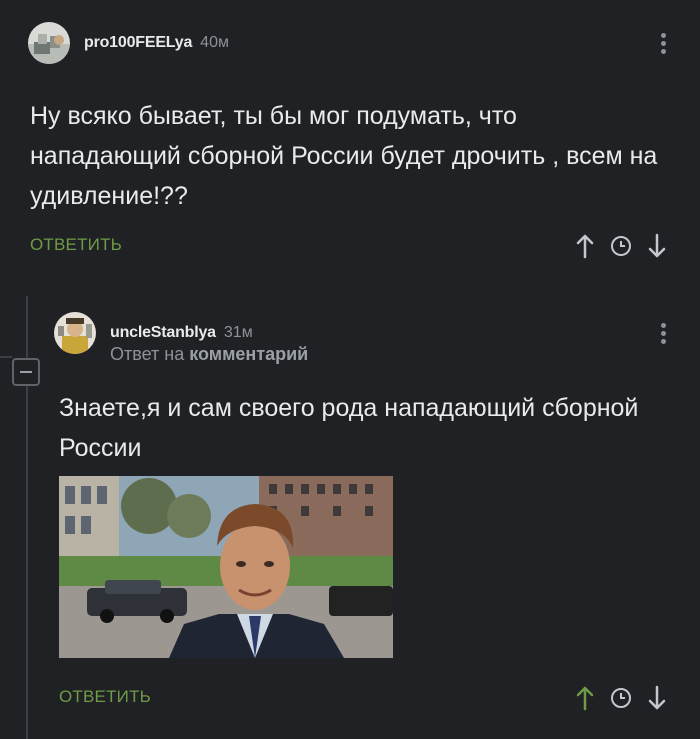  Describe the element at coordinates (238, 332) in the screenshot. I see `timestamp: 31м` at that location.